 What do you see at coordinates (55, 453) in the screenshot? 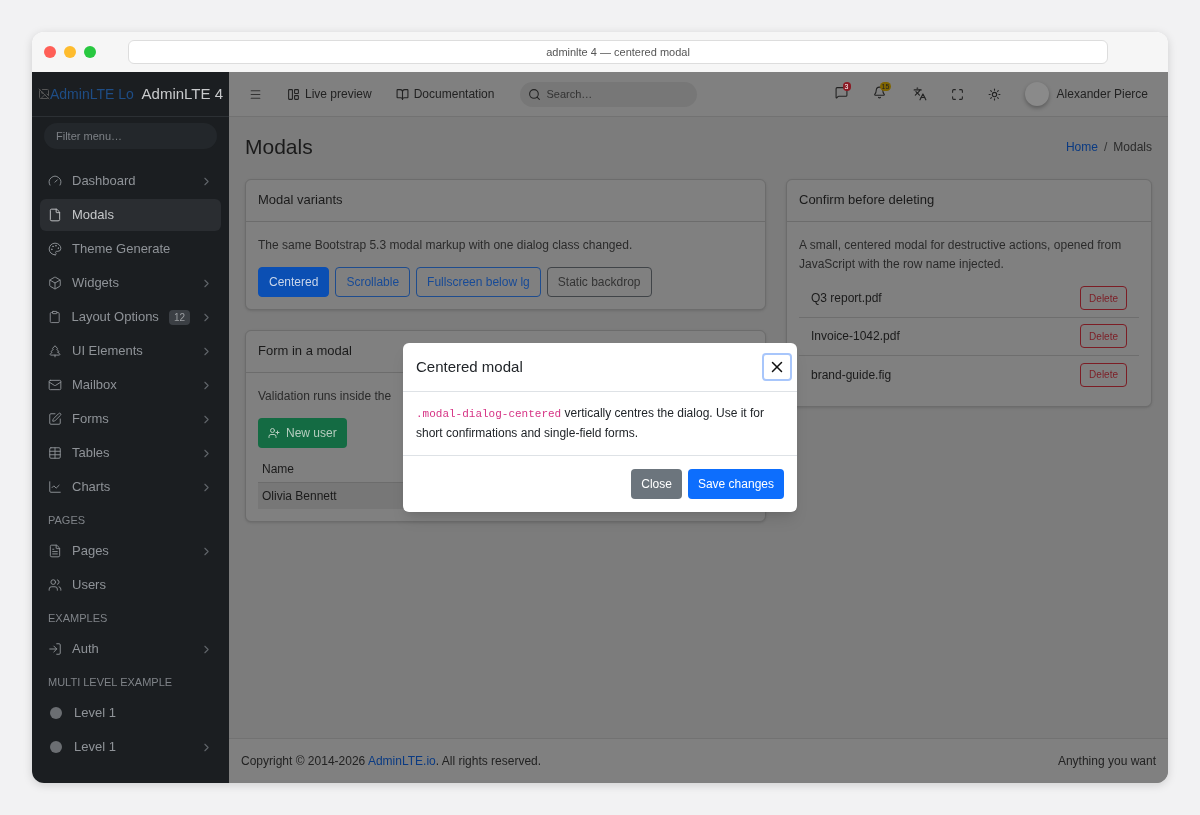
I see `table-icon` at bounding box center [55, 453].